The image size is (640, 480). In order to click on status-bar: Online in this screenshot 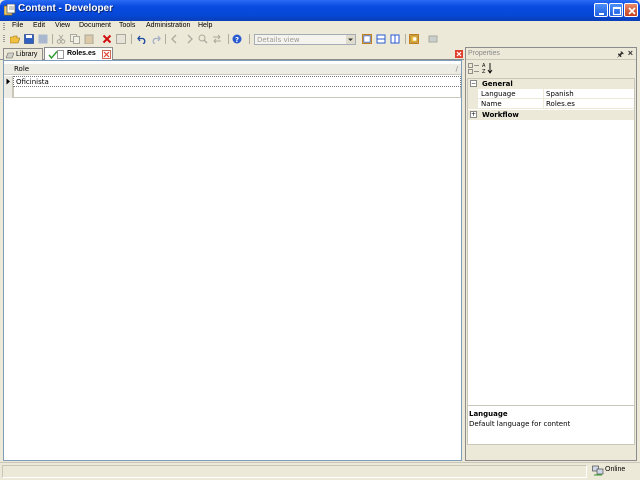, I will do `click(320, 471)`.